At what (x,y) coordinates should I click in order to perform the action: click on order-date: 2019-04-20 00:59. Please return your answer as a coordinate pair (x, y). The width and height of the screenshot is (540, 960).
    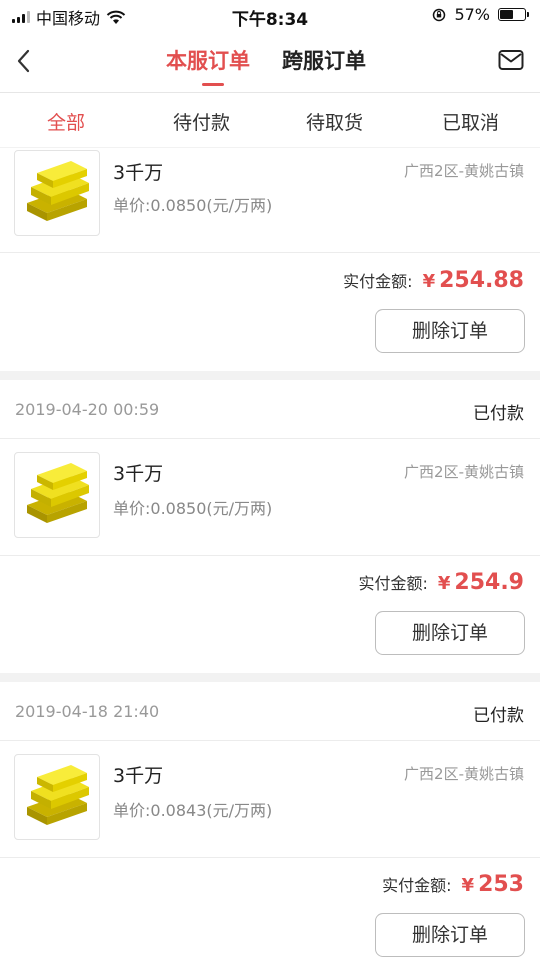
    Looking at the image, I should click on (87, 409).